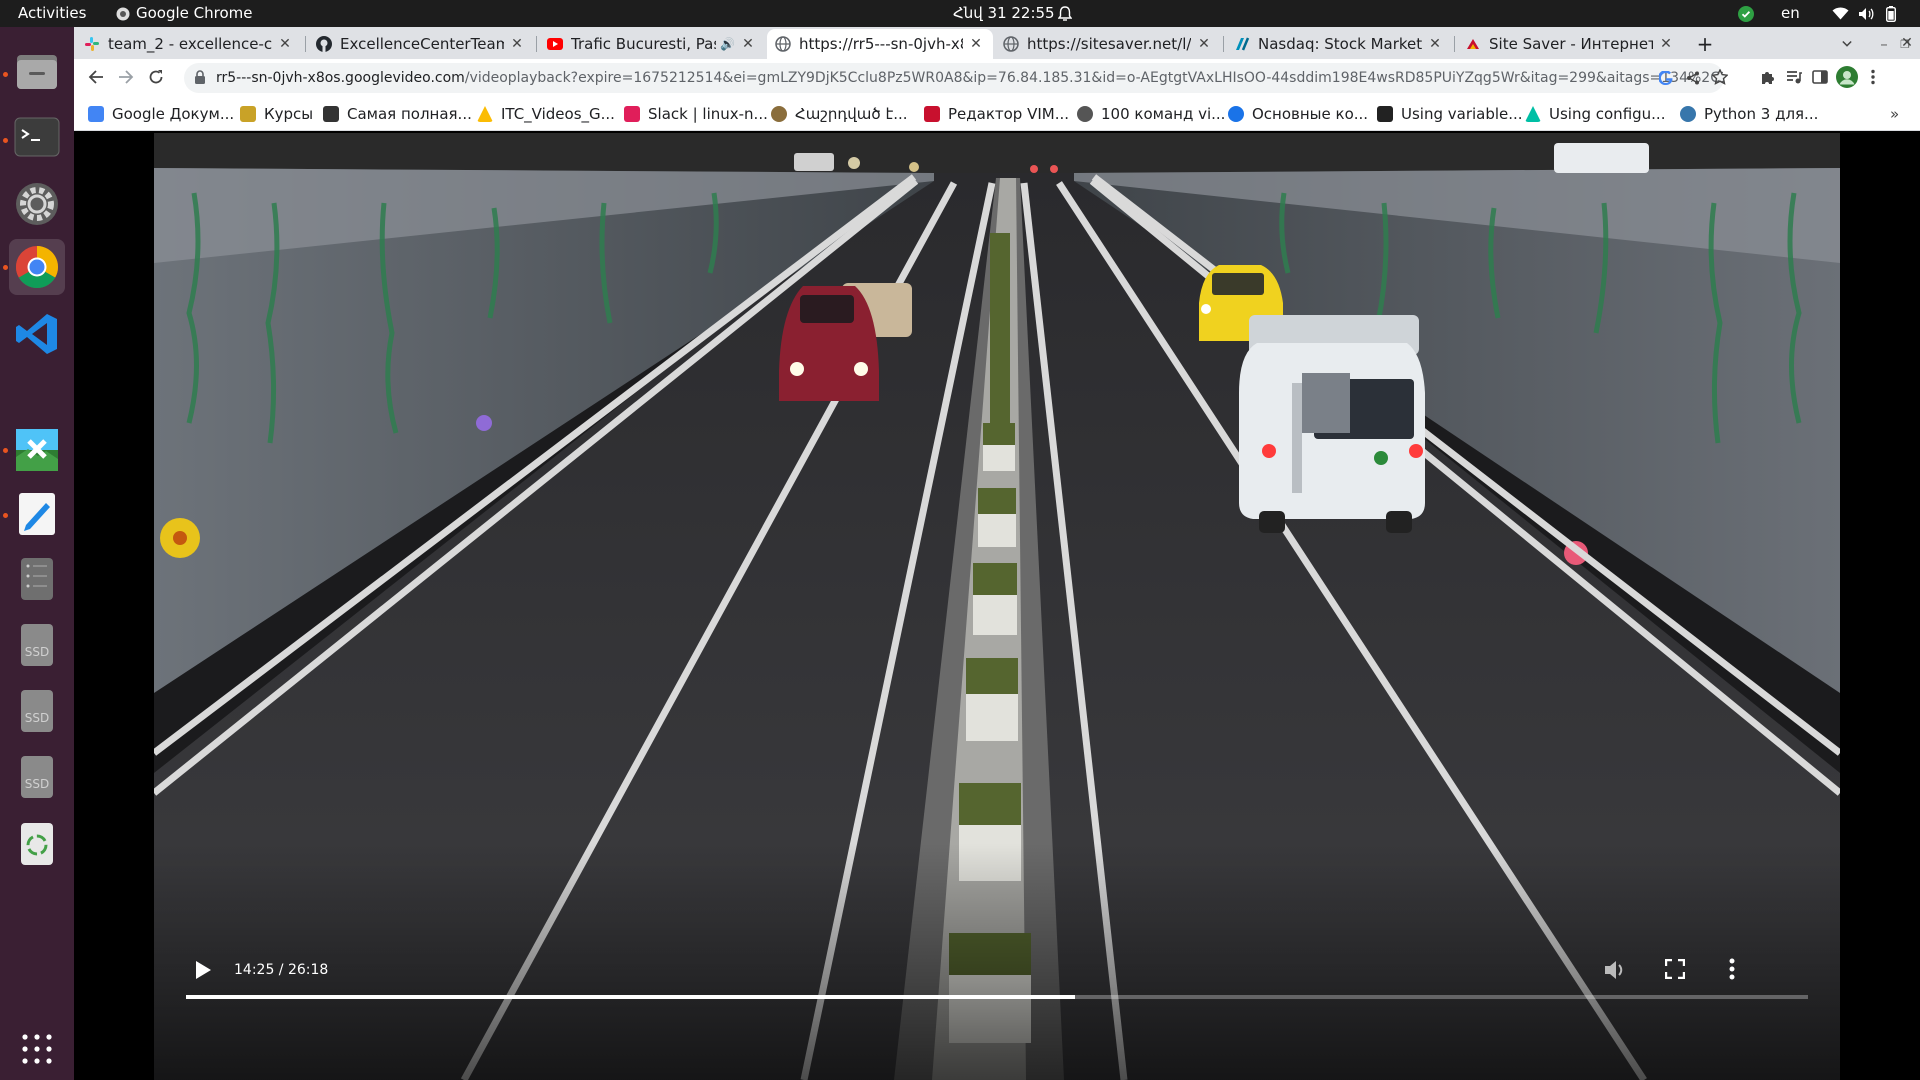 This screenshot has width=1920, height=1080. What do you see at coordinates (37, 71) in the screenshot?
I see `dock-files` at bounding box center [37, 71].